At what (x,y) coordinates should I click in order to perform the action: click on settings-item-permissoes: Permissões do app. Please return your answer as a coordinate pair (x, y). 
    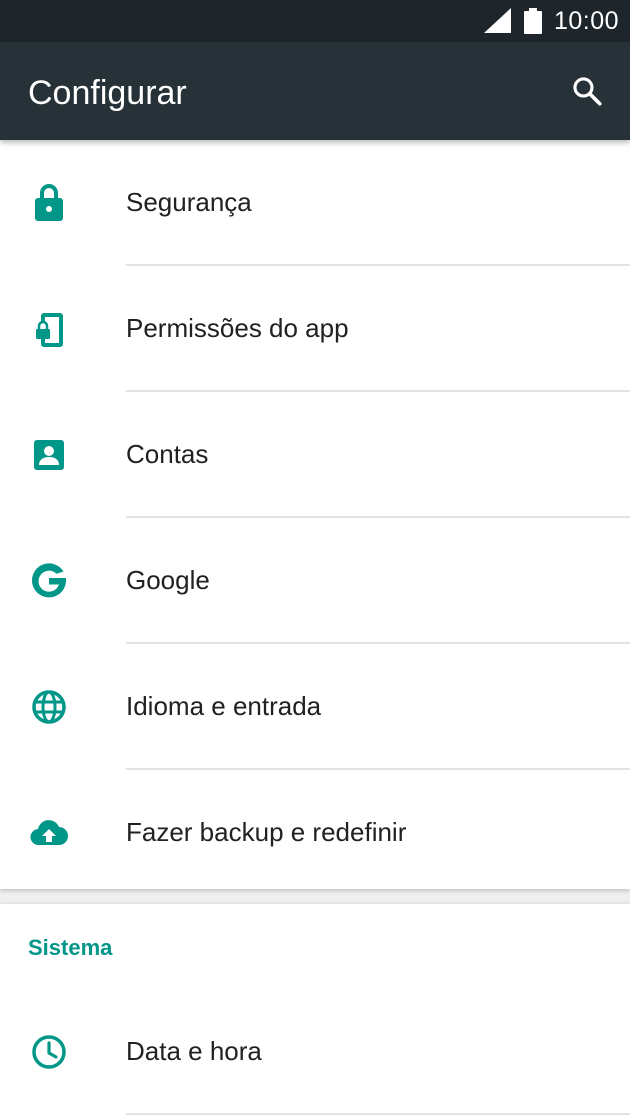
    Looking at the image, I should click on (315, 329).